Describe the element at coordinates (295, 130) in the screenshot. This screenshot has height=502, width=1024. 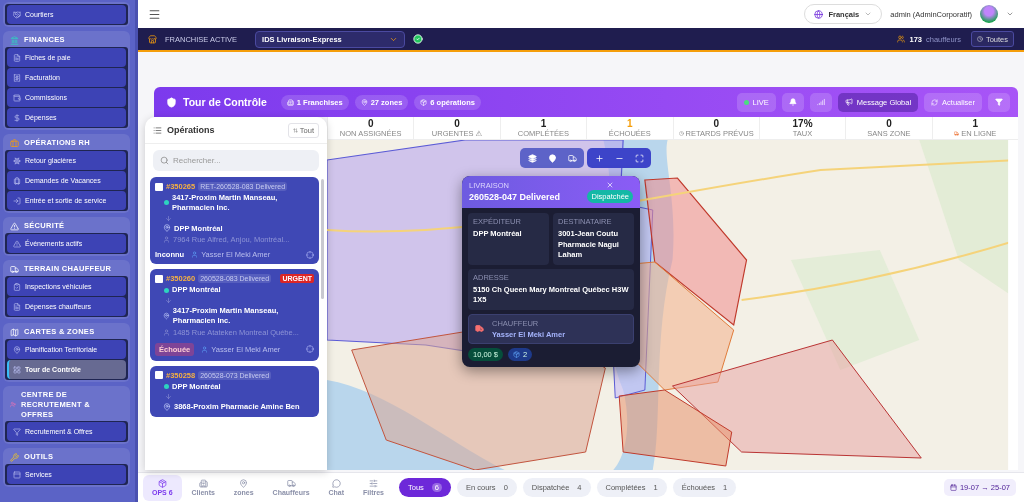
I see `sort-icon` at that location.